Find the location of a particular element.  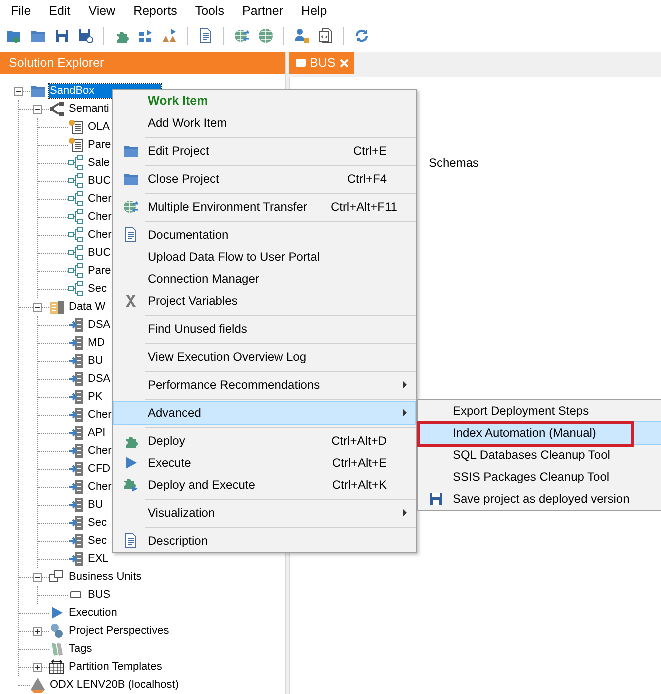

menu-title: Help is located at coordinates (314, 11).